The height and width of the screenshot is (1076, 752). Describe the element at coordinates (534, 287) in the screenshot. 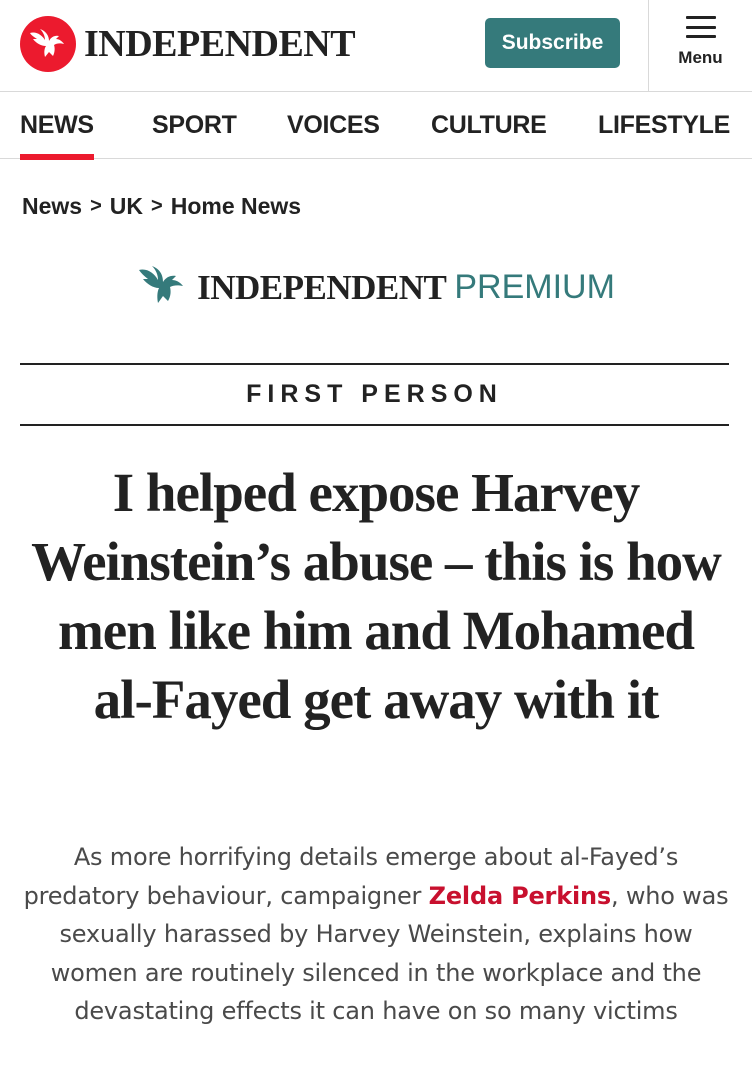

I see `premium-label: PREMIUM` at that location.